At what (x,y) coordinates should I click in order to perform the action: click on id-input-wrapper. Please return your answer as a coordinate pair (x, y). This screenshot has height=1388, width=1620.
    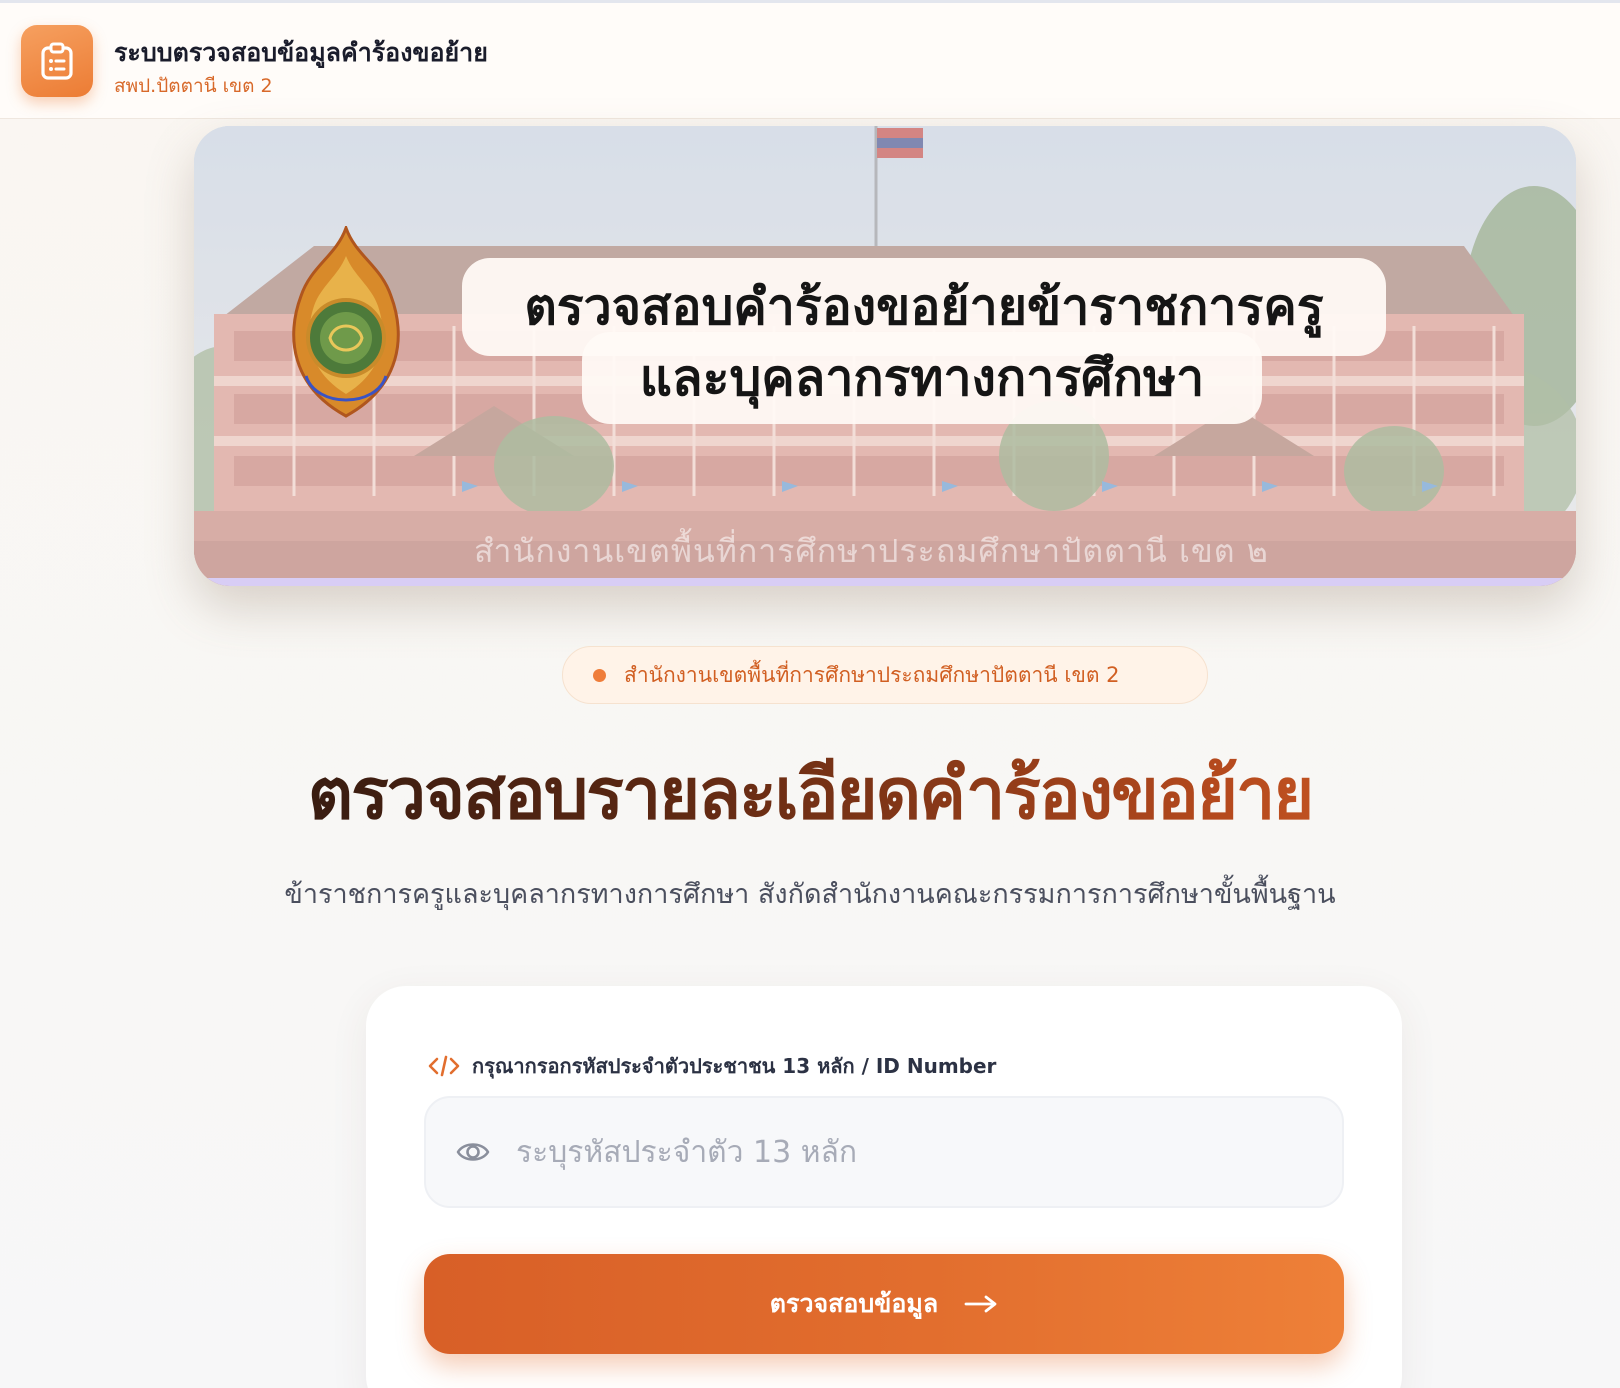
    Looking at the image, I should click on (884, 1152).